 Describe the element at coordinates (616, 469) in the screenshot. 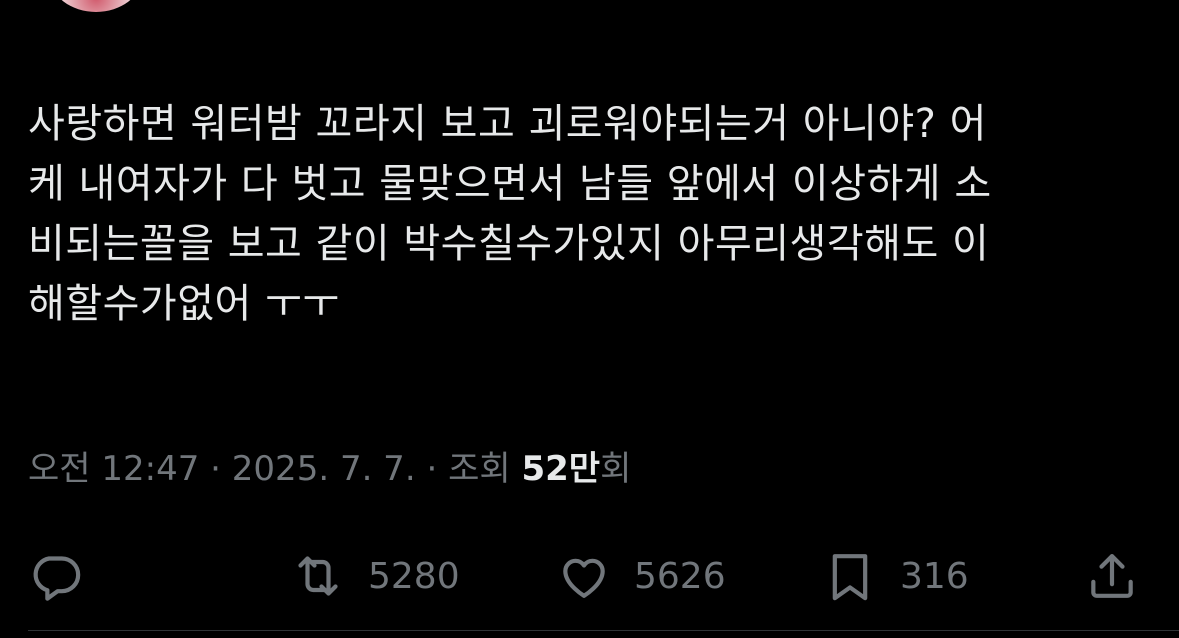

I see `views-suffix: 회` at that location.